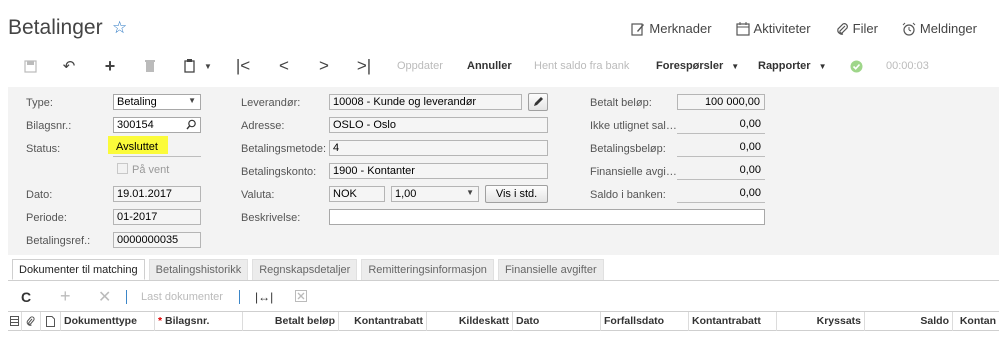 The height and width of the screenshot is (355, 999). What do you see at coordinates (489, 66) in the screenshot?
I see `annuller-button: Annuller` at bounding box center [489, 66].